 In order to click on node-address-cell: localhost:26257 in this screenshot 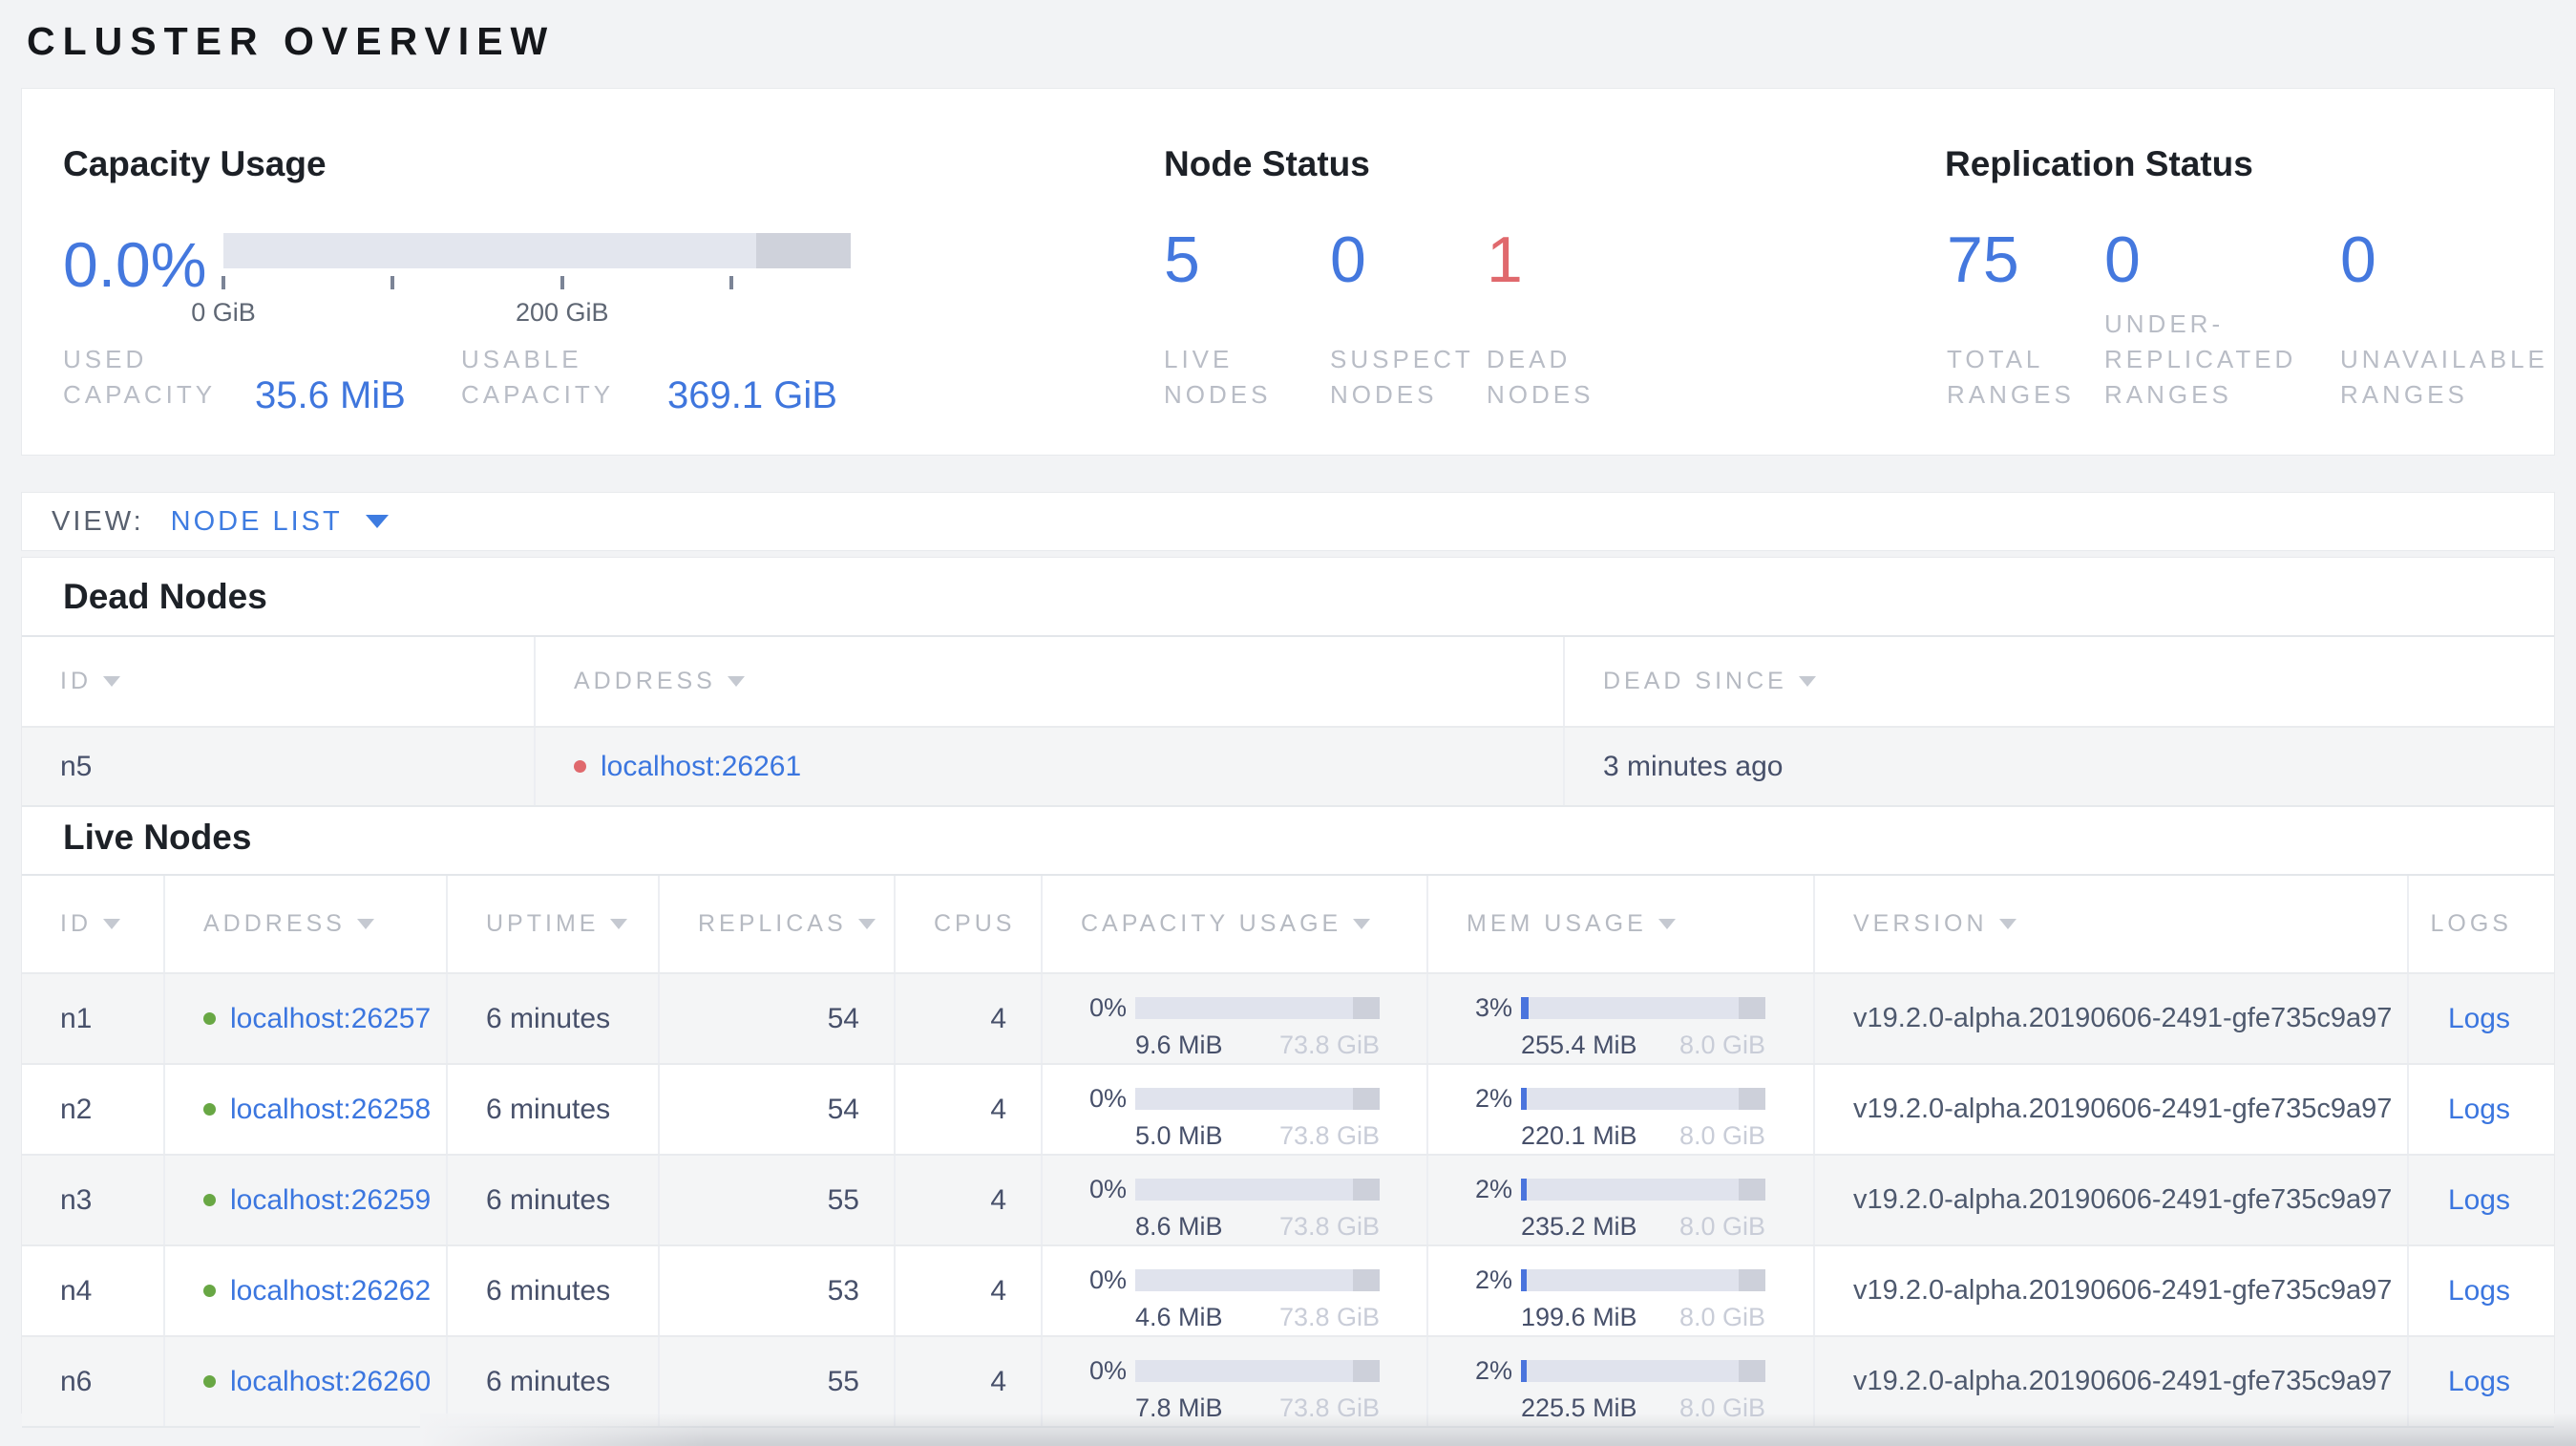, I will do `click(304, 1019)`.